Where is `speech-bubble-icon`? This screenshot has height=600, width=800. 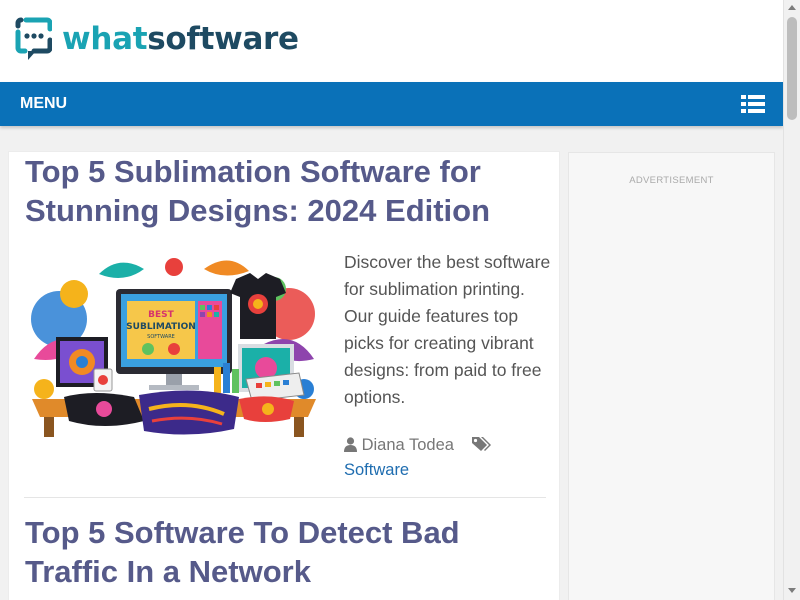
speech-bubble-icon is located at coordinates (33, 38).